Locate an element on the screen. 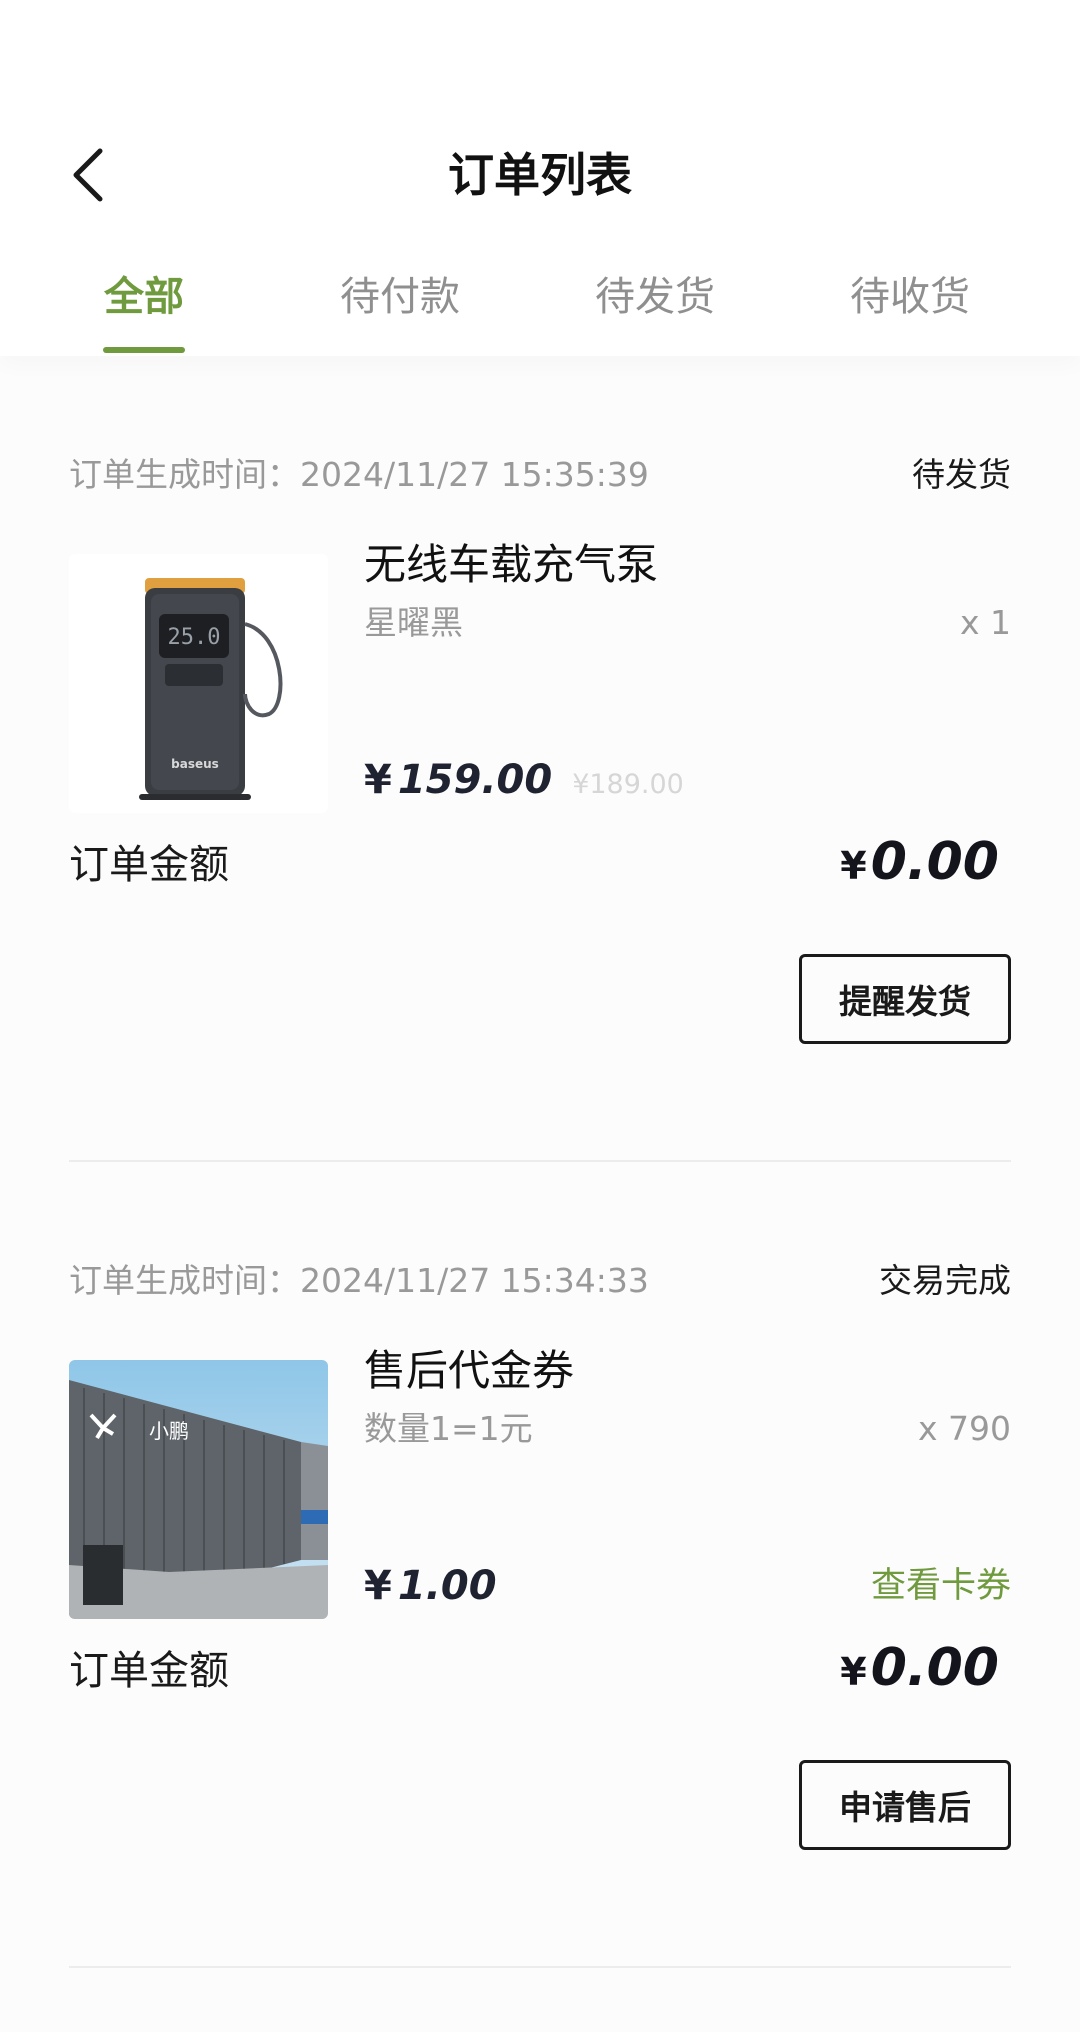 The height and width of the screenshot is (2032, 1080). service-center-building-image: 小鹏 is located at coordinates (198, 1489).